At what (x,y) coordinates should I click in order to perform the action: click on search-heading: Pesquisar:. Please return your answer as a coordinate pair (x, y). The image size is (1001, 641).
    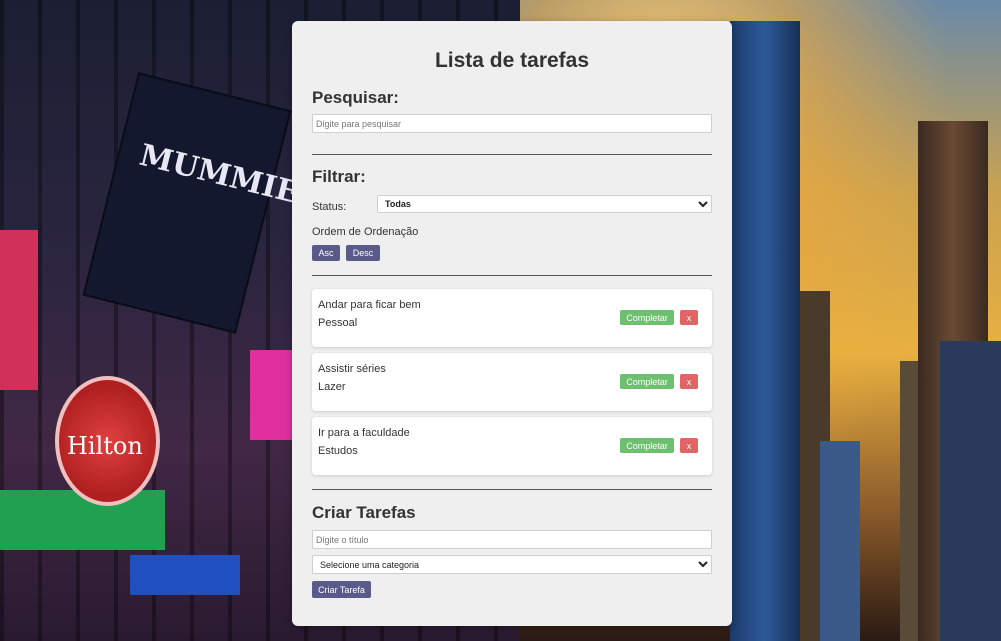
    Looking at the image, I should click on (355, 97).